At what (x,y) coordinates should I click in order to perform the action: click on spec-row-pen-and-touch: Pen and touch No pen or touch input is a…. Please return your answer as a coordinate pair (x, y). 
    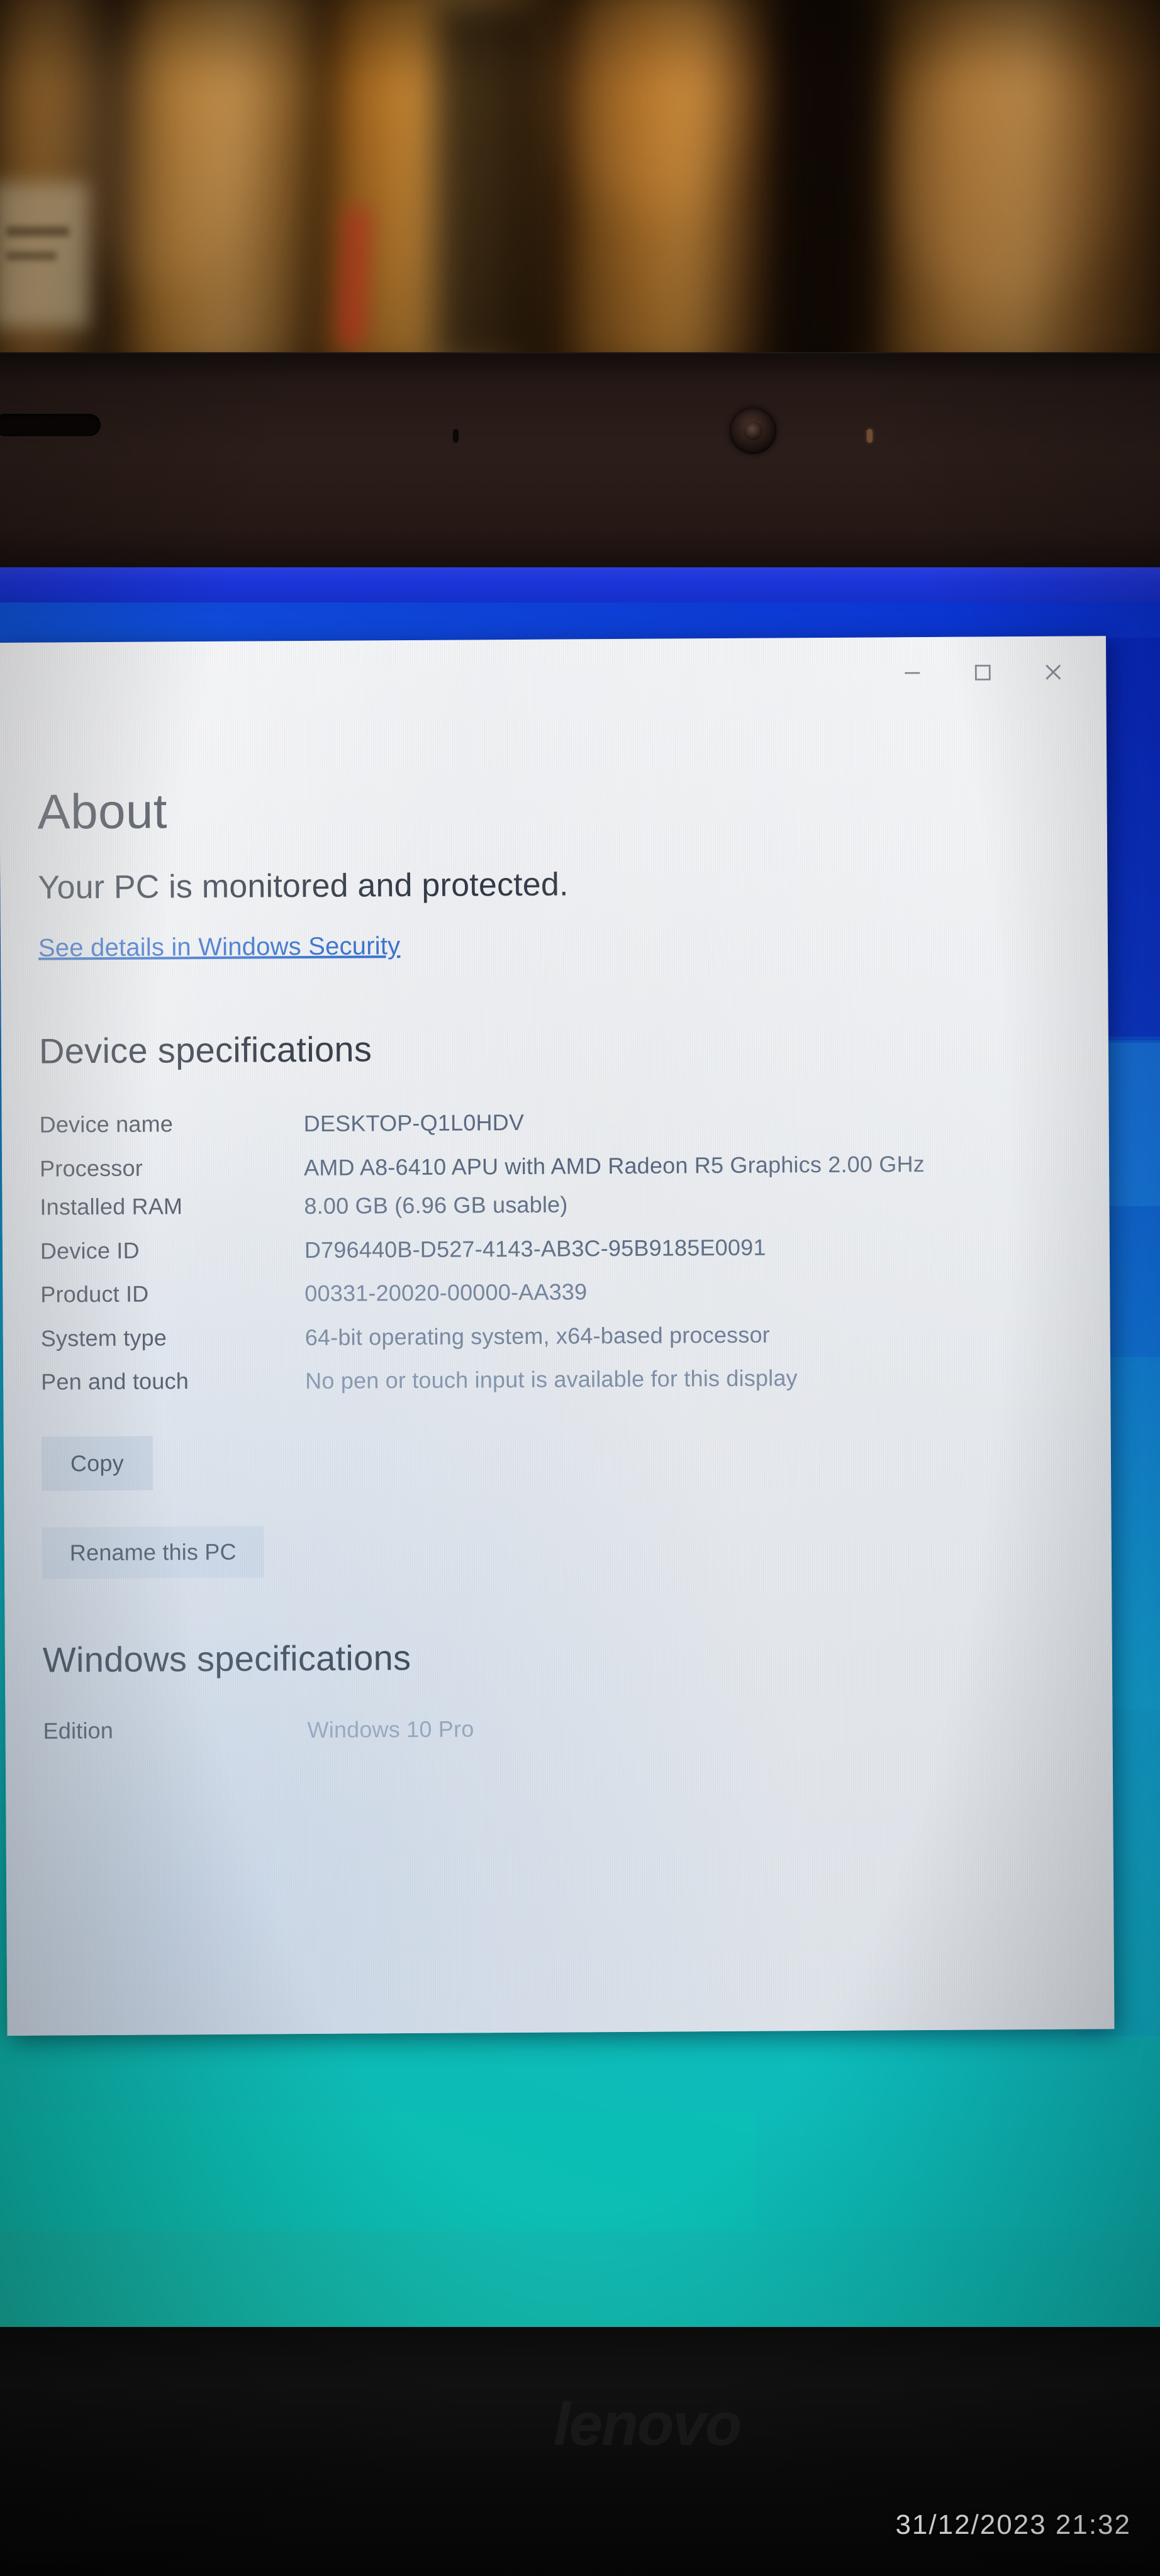
    Looking at the image, I should click on (557, 1380).